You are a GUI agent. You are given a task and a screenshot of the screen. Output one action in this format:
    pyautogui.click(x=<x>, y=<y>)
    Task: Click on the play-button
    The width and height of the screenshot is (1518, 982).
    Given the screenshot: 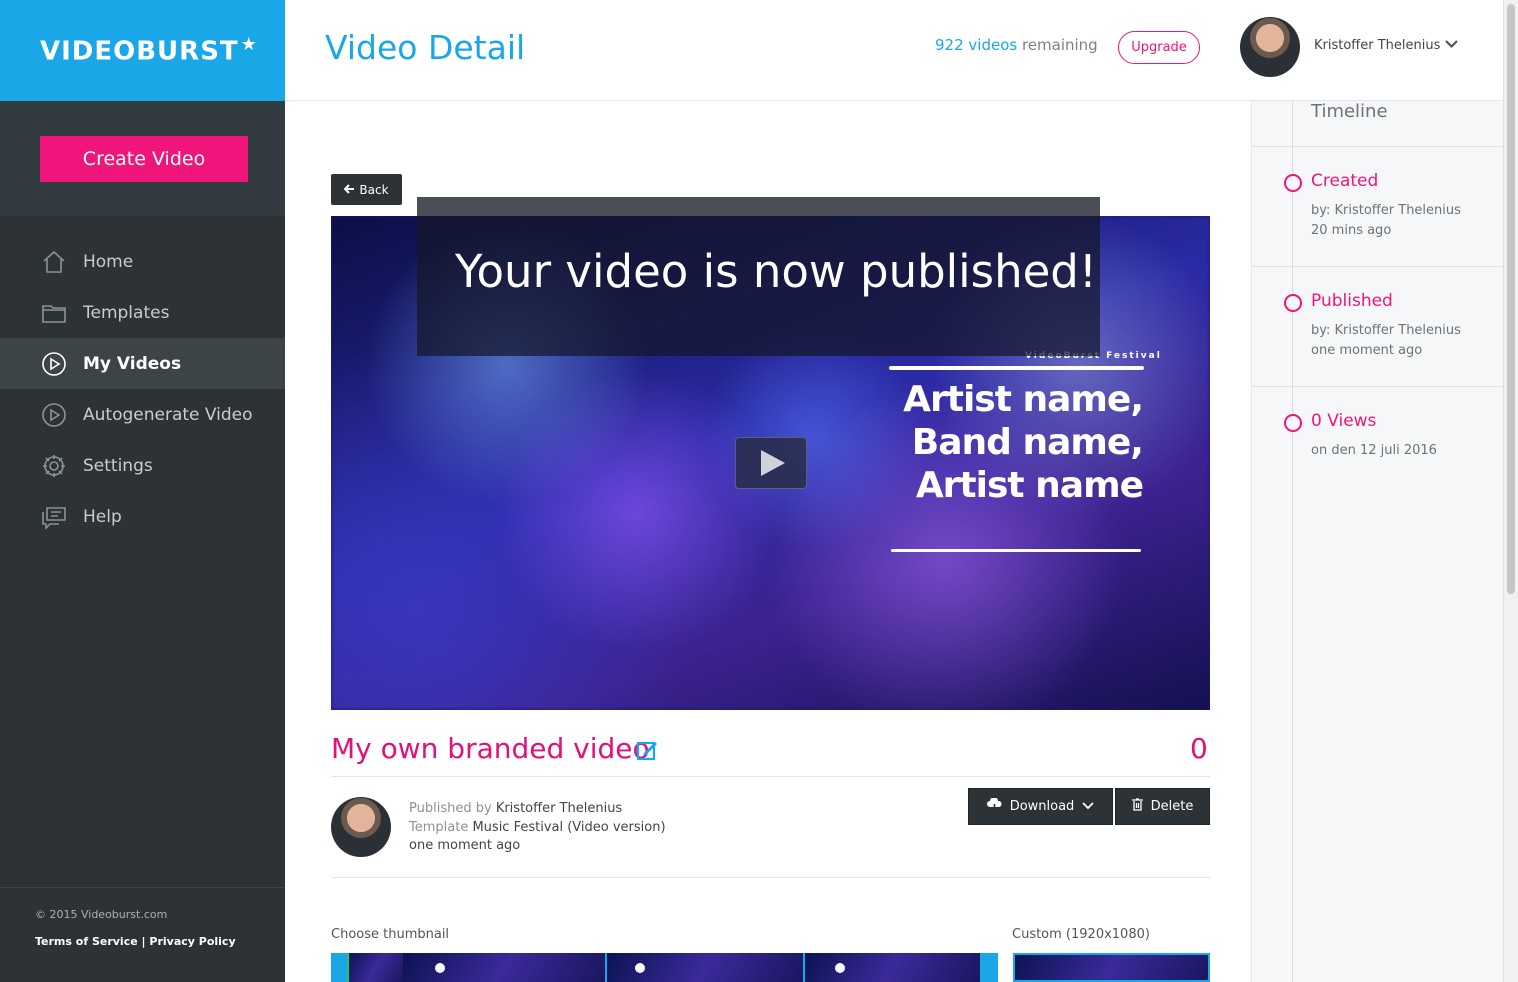 What is the action you would take?
    pyautogui.click(x=771, y=463)
    